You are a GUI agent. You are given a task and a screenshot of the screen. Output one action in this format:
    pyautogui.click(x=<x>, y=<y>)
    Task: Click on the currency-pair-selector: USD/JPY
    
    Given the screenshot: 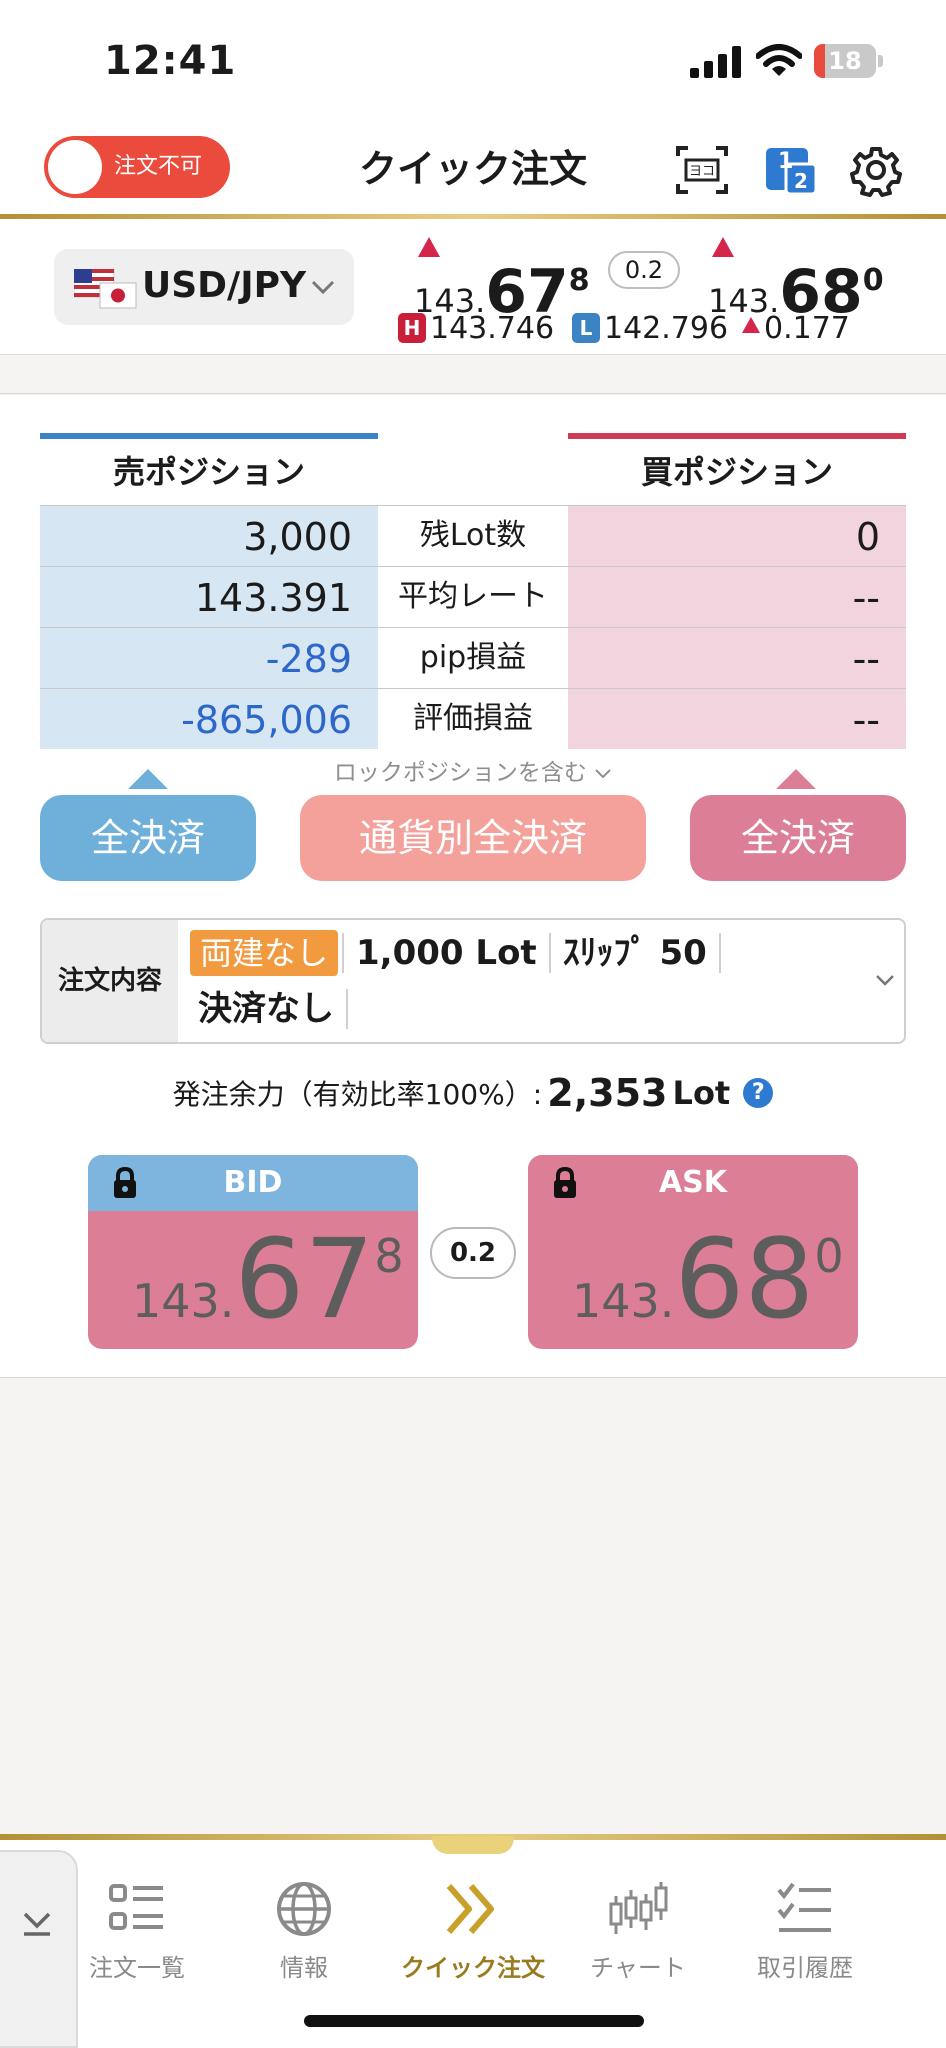 What is the action you would take?
    pyautogui.click(x=204, y=287)
    